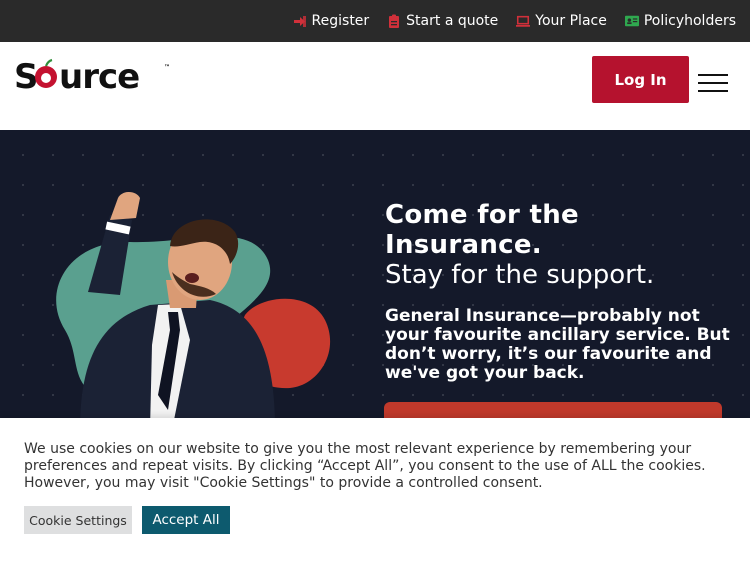 The height and width of the screenshot is (563, 750). What do you see at coordinates (520, 275) in the screenshot?
I see `hero-subtitle: Stay for the support.` at bounding box center [520, 275].